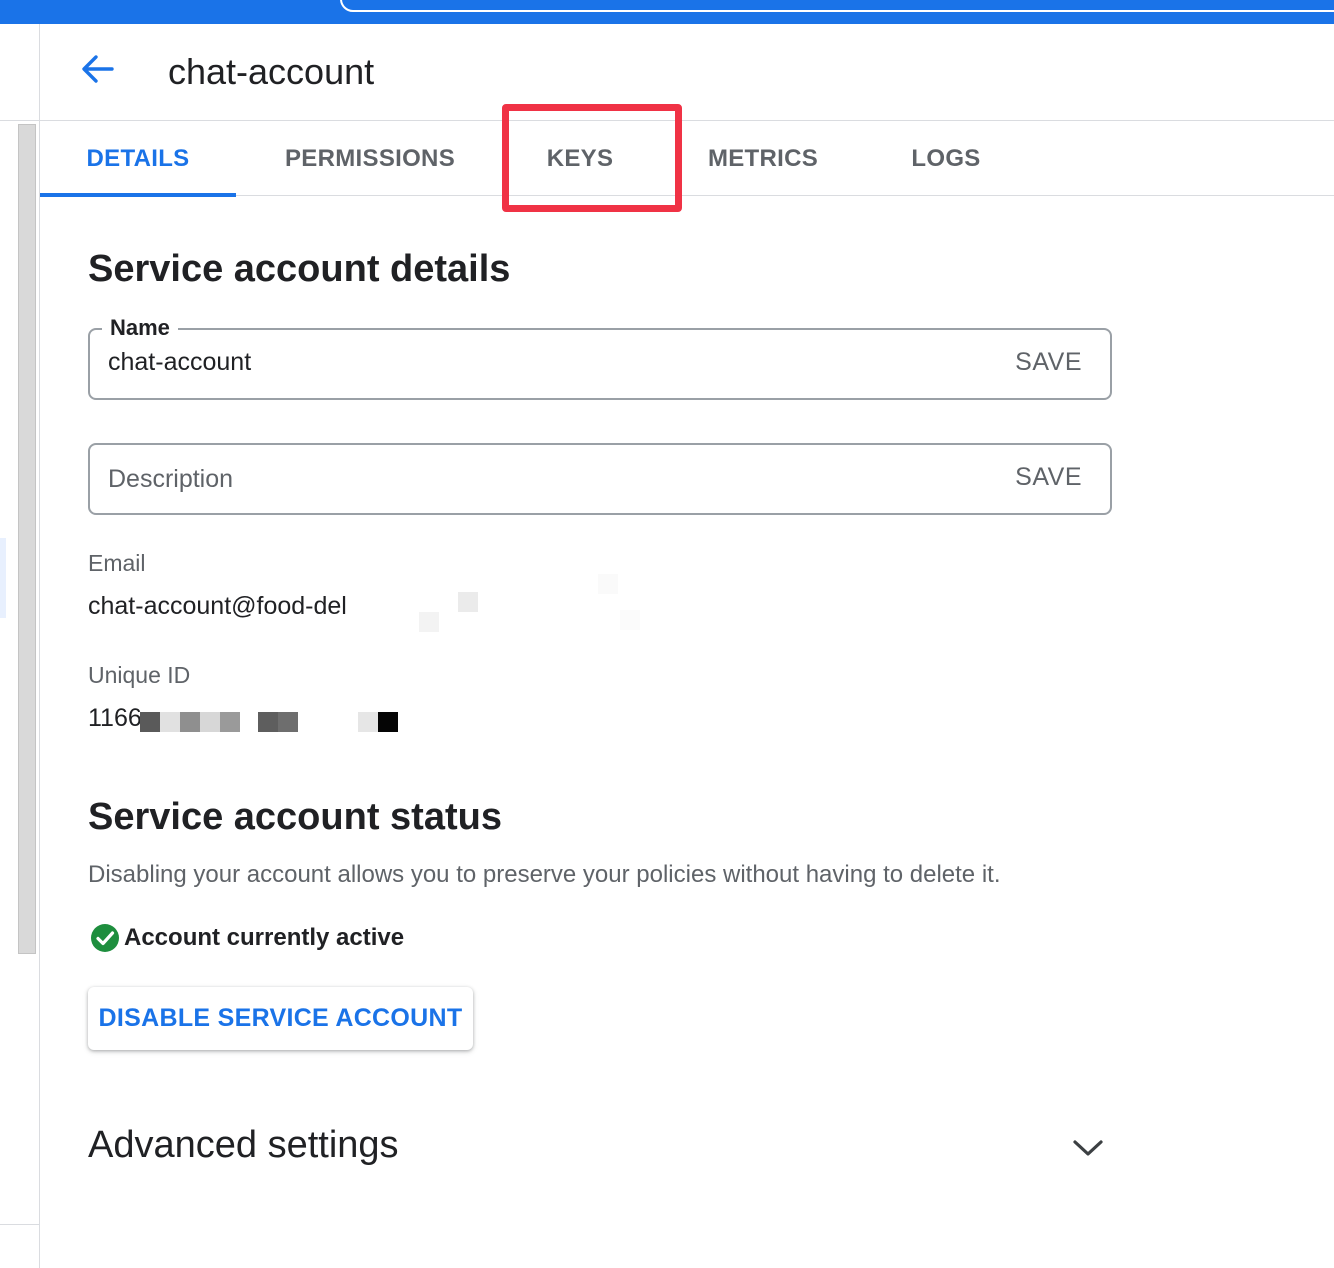  Describe the element at coordinates (592, 158) in the screenshot. I see `keys-tab-highlight` at that location.